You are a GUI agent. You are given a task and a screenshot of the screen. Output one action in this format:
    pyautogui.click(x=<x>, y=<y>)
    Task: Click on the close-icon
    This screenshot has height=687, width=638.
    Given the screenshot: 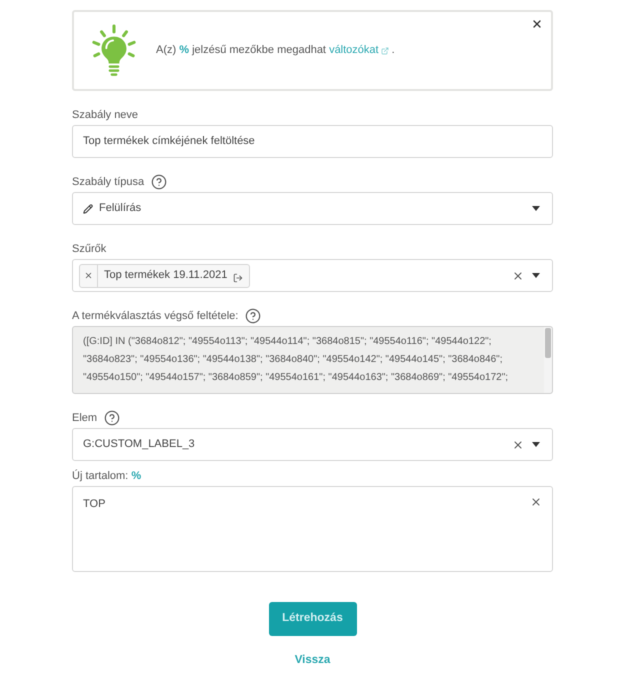 What is the action you would take?
    pyautogui.click(x=537, y=24)
    